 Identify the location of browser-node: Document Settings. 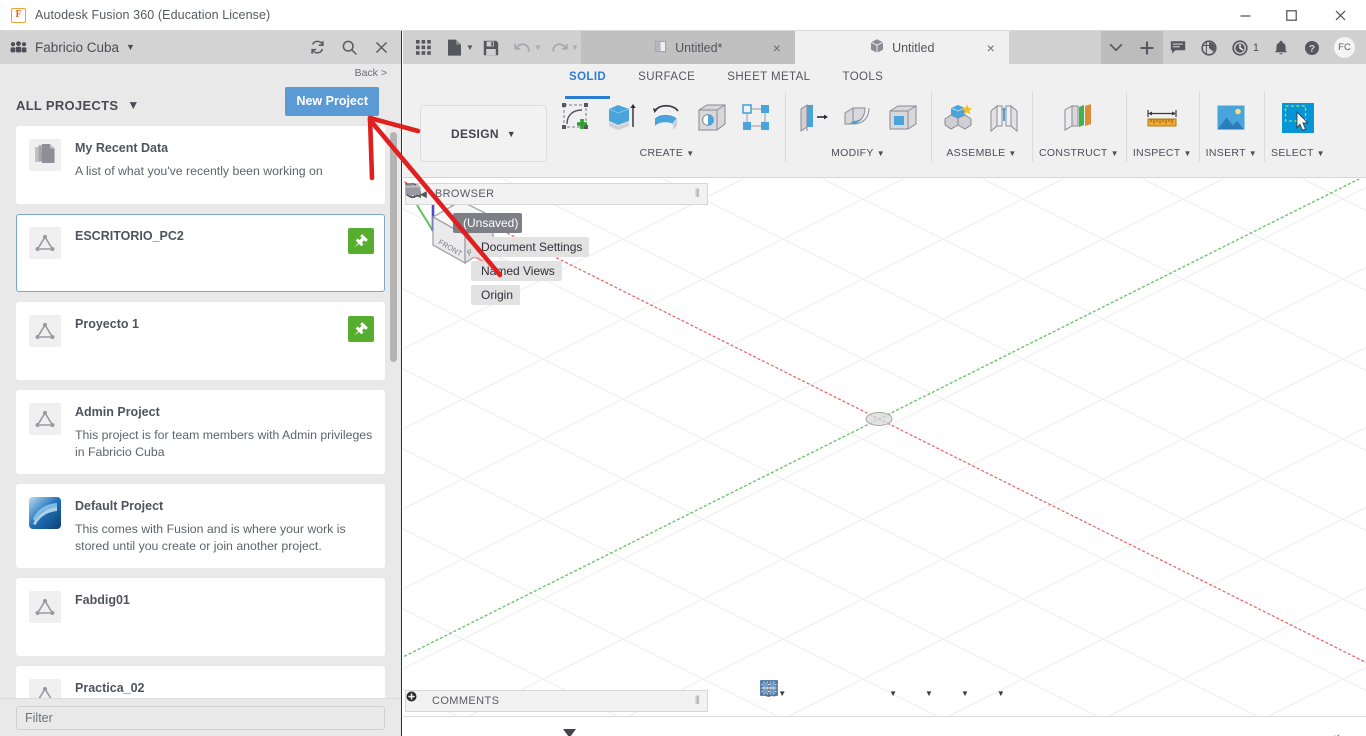
(498, 220).